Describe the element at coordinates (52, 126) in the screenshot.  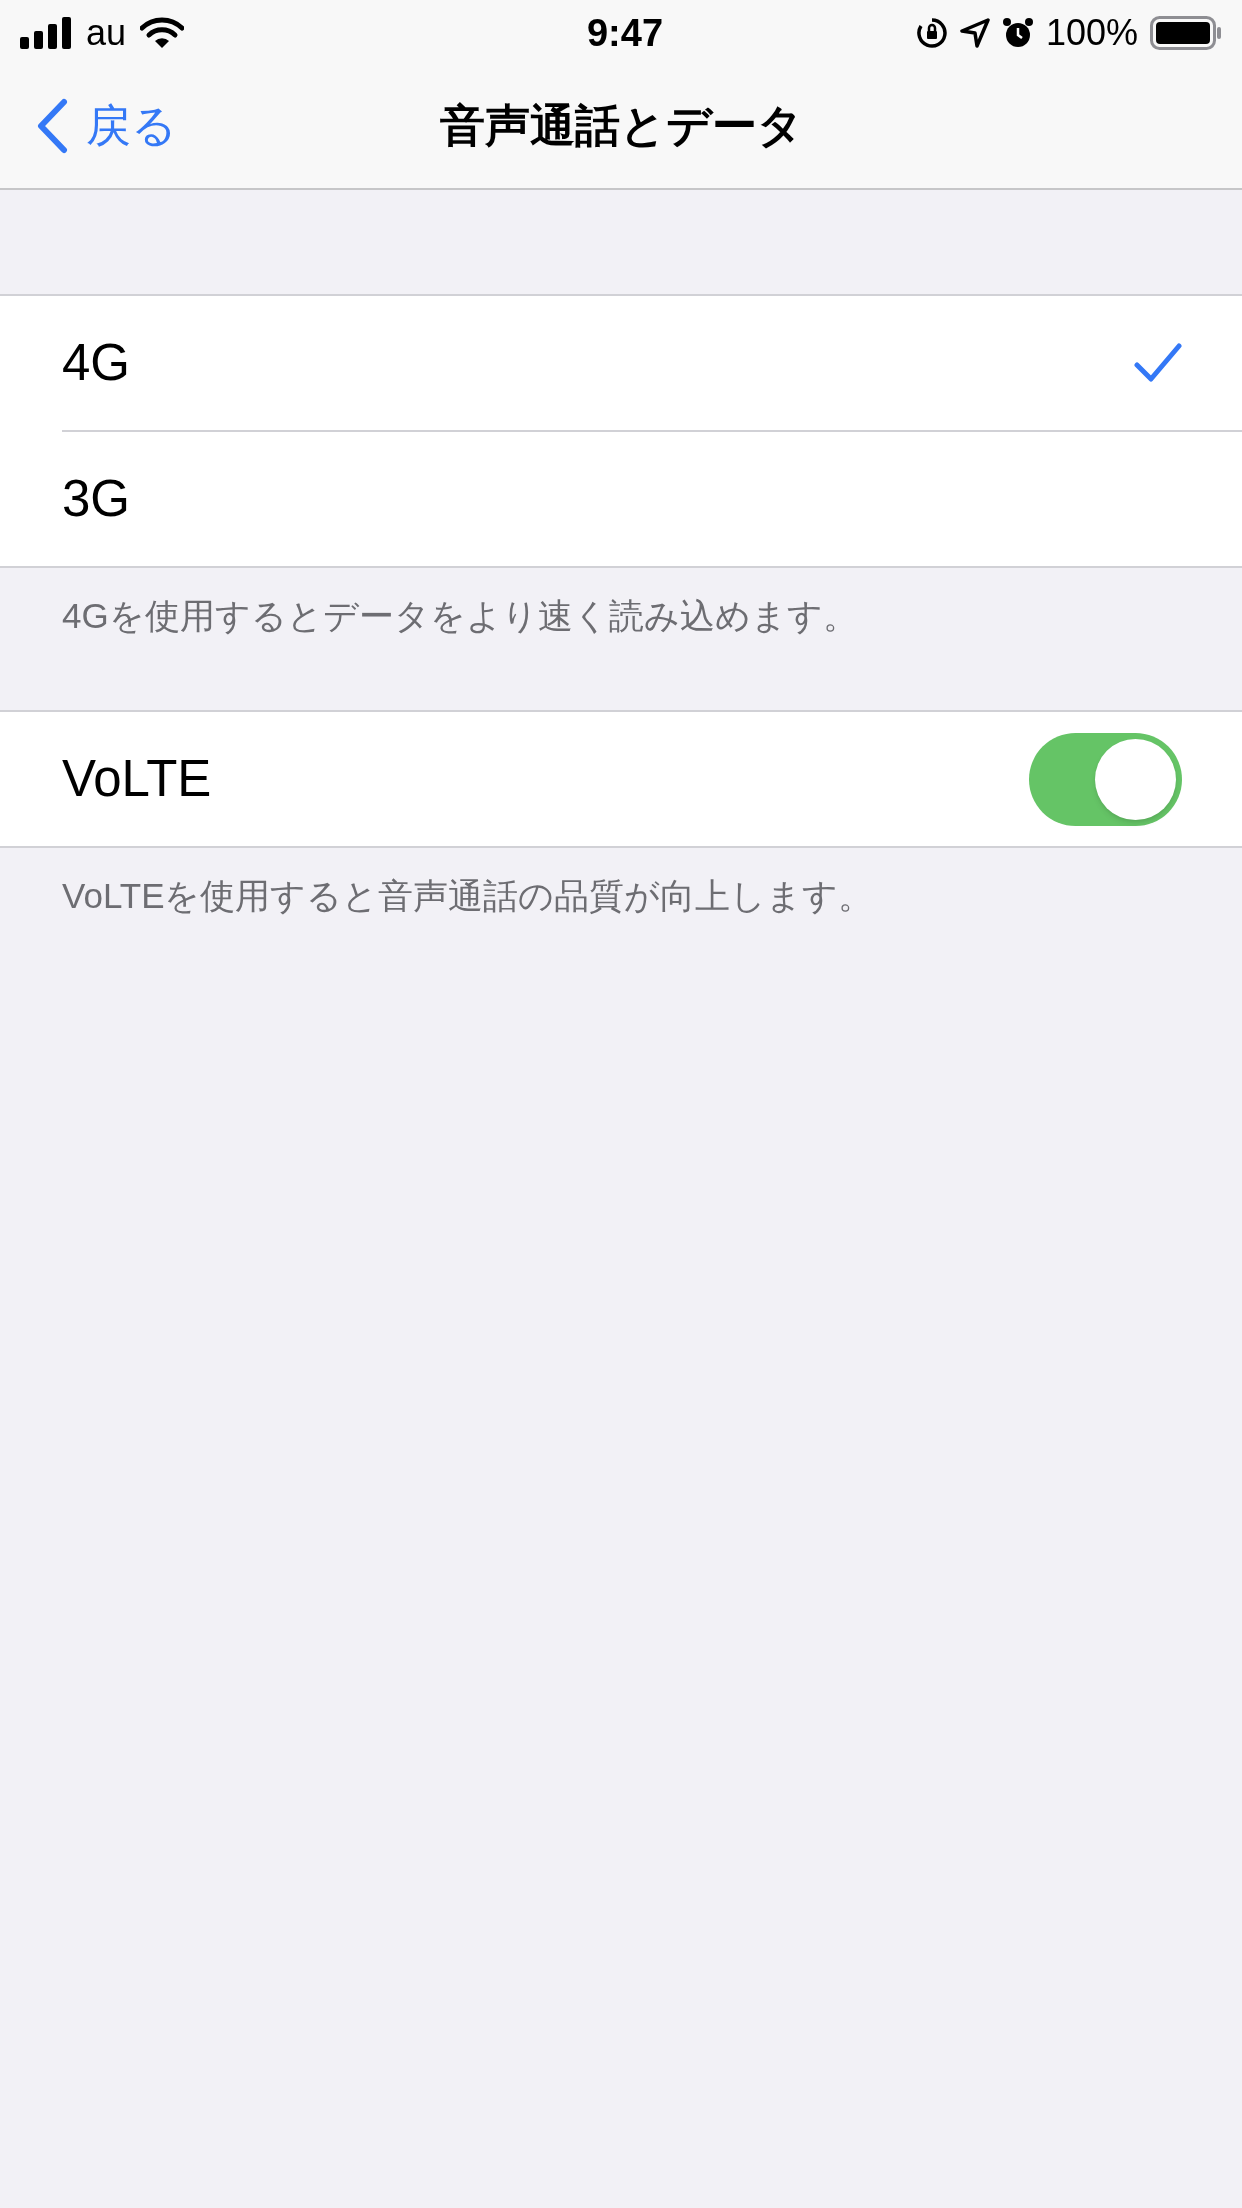
I see `chevron-left-icon` at that location.